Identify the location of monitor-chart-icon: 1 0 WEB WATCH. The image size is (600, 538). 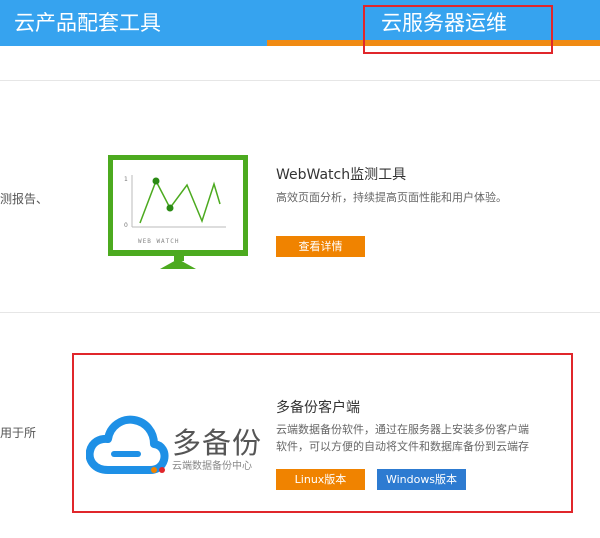
(178, 212).